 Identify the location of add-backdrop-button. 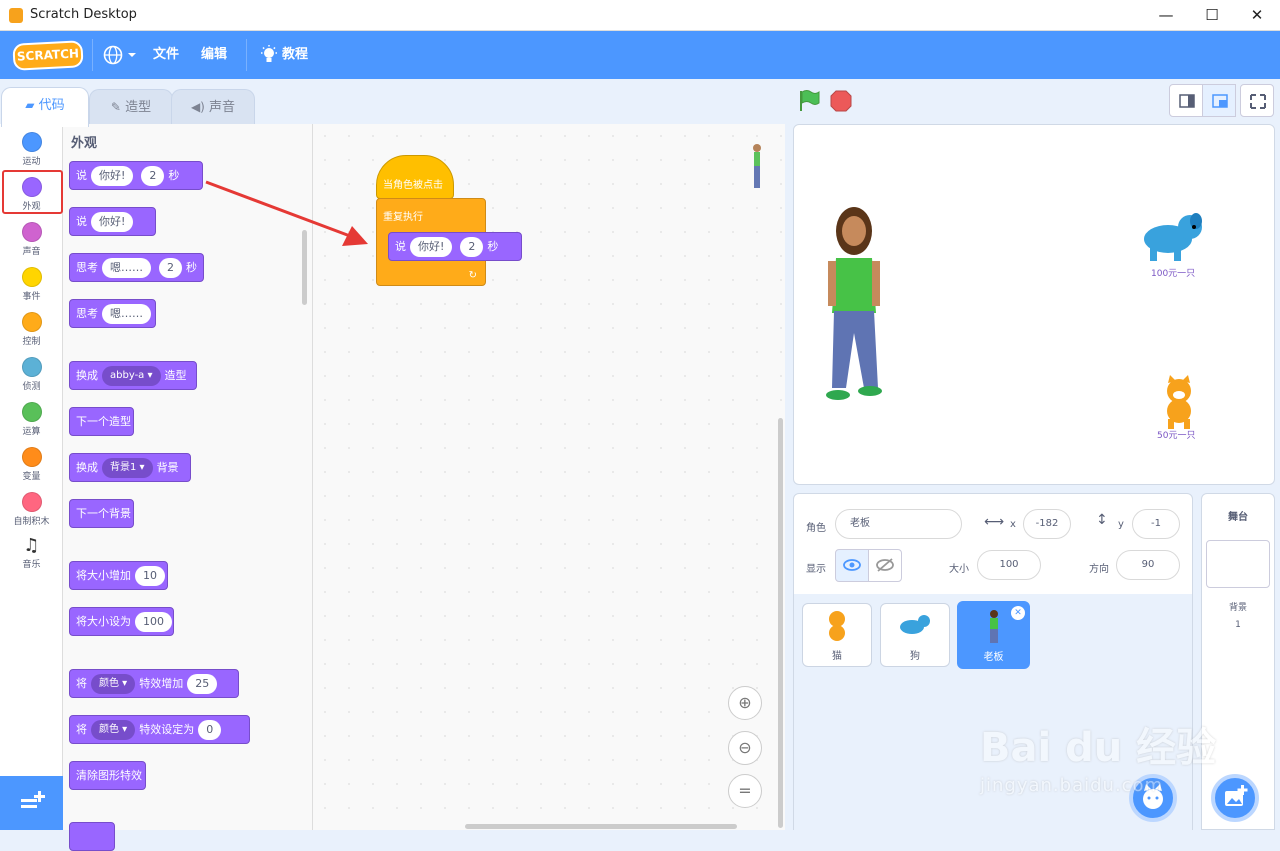
(1235, 798).